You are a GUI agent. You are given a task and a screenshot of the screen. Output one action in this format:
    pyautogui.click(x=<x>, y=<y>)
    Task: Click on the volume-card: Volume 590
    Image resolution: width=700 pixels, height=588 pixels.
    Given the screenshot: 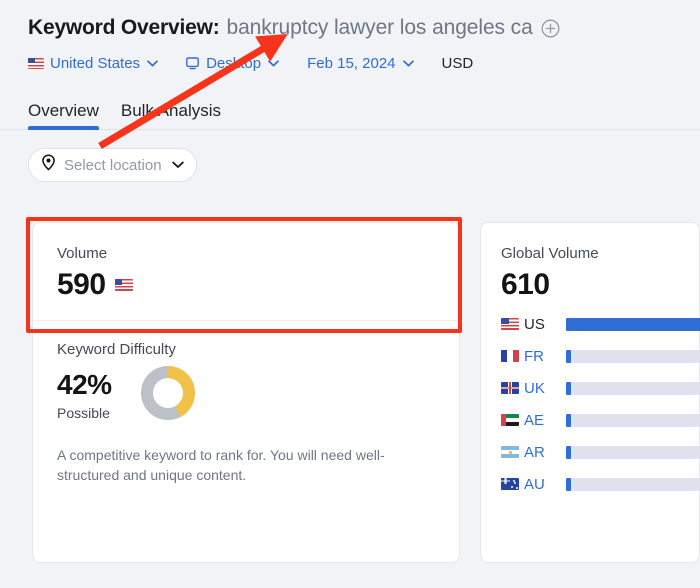 What is the action you would take?
    pyautogui.click(x=246, y=271)
    